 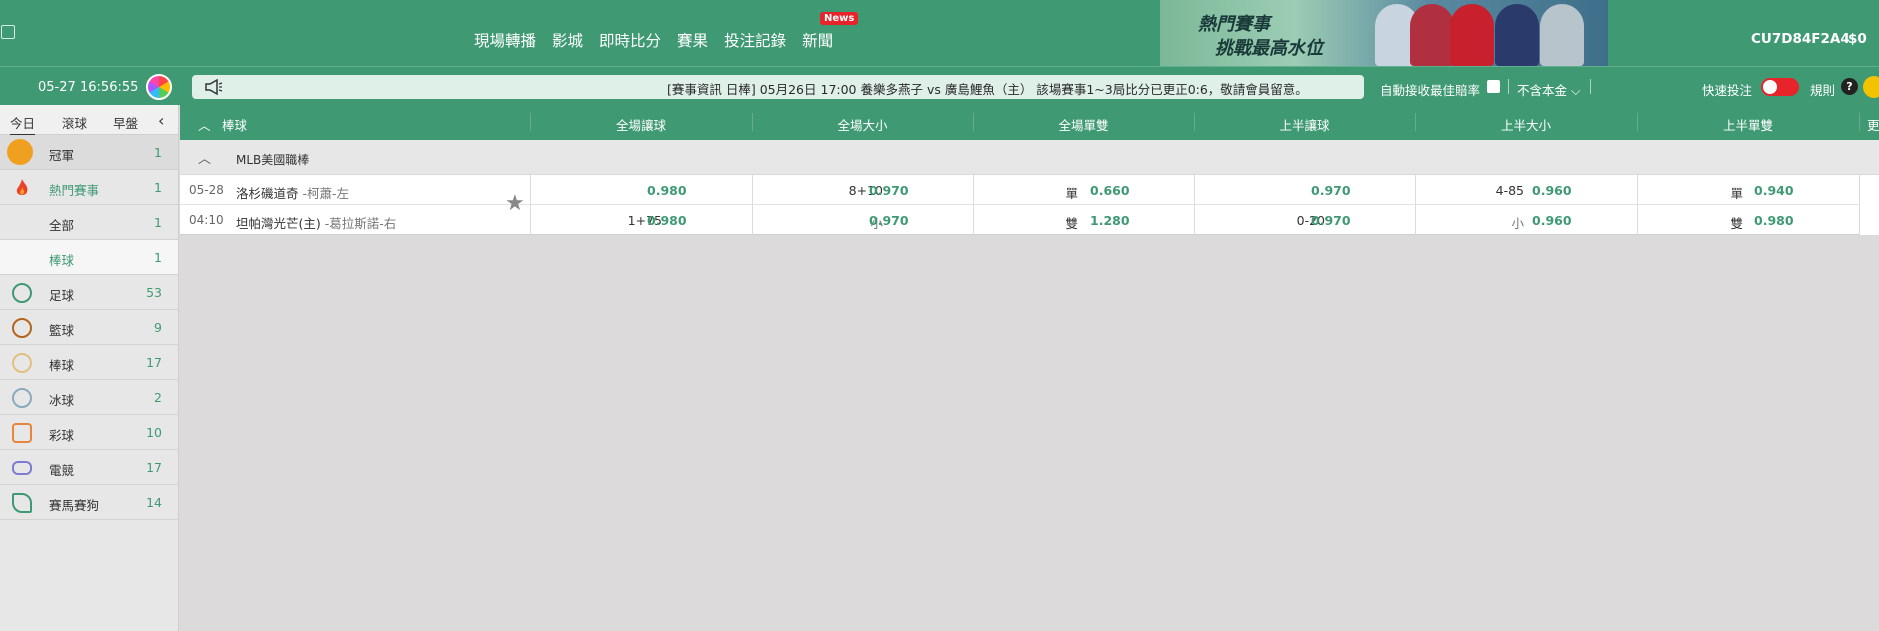 What do you see at coordinates (206, 220) in the screenshot?
I see `match-time: 04:10` at bounding box center [206, 220].